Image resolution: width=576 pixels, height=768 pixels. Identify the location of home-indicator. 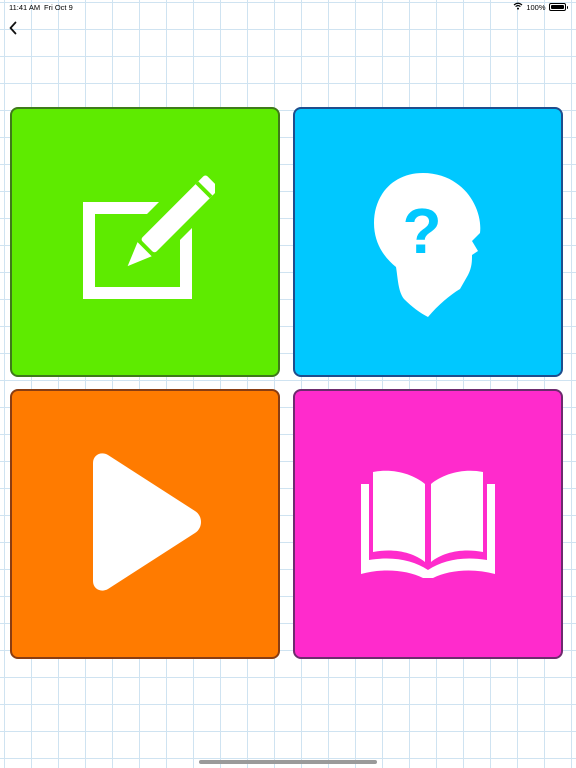
(288, 762).